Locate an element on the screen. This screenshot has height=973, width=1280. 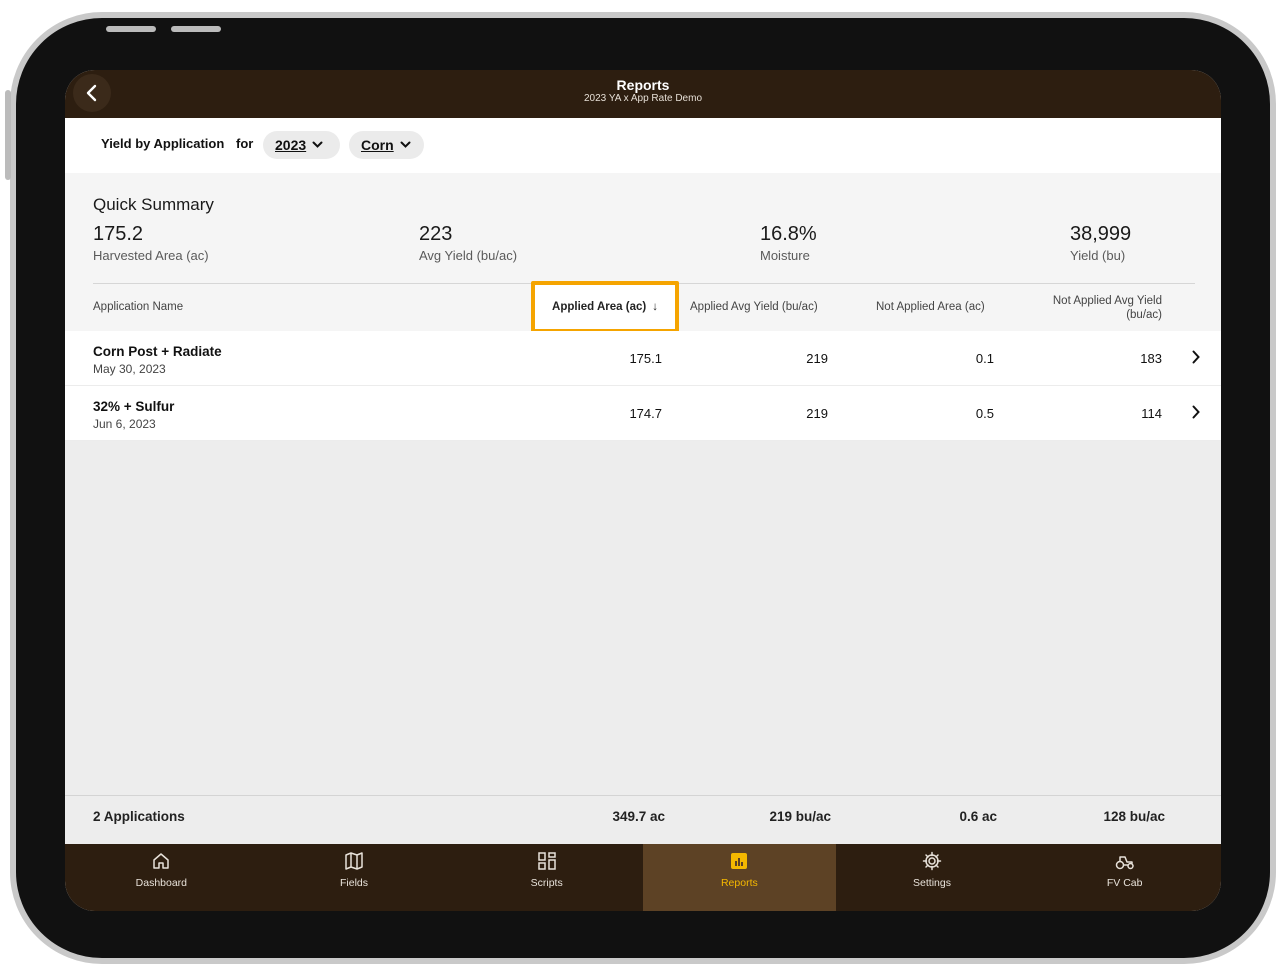
application-date: May 30, 2023 is located at coordinates (129, 369).